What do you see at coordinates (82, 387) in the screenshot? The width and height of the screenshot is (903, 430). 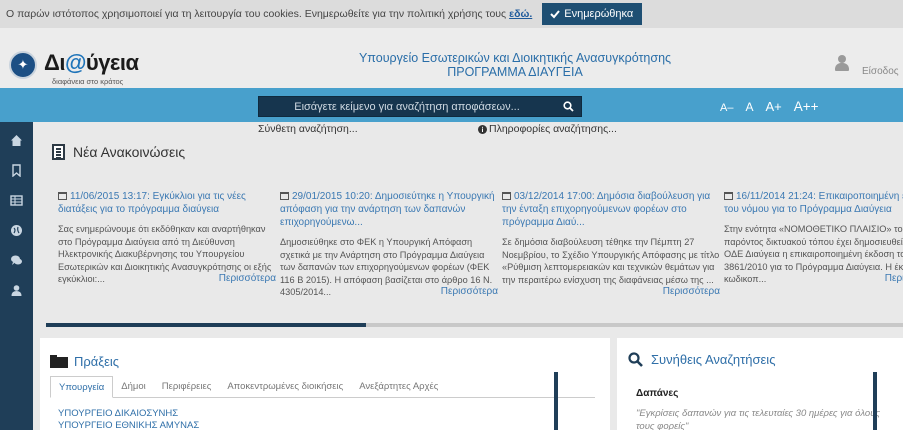 I see `tab-ministries: Υπουργεία` at bounding box center [82, 387].